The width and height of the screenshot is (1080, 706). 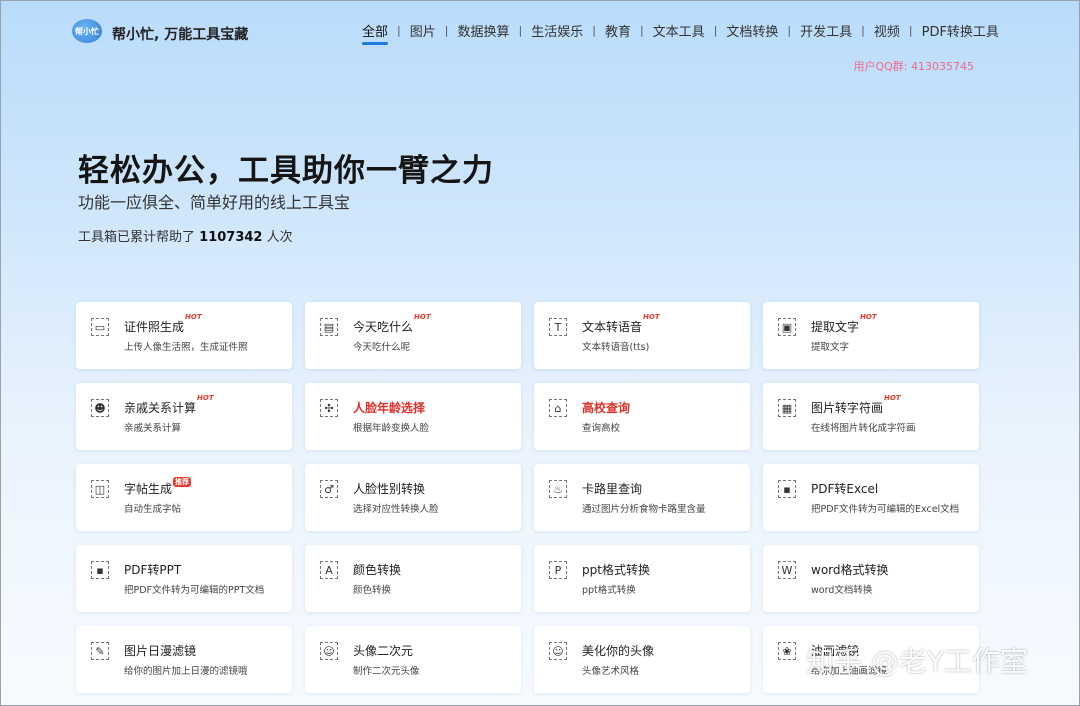 I want to click on tool-title: 证件照生成HOT, so click(x=163, y=324).